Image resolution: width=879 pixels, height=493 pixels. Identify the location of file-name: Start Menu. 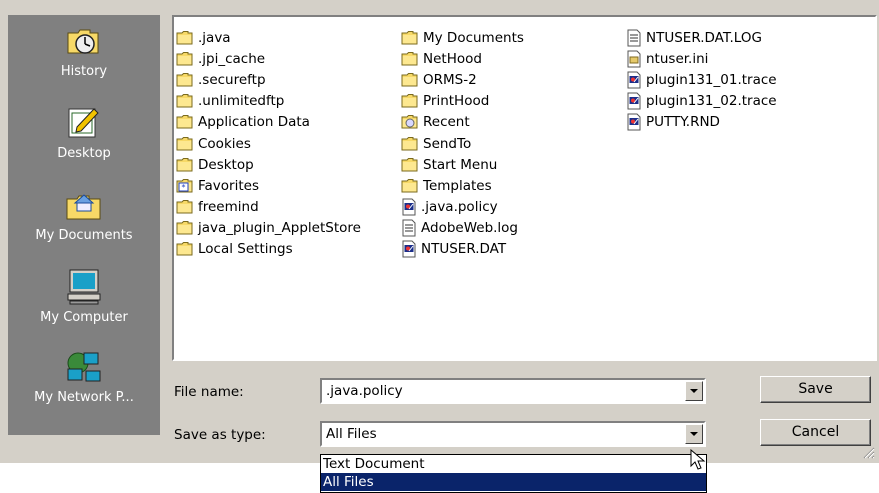
(460, 164).